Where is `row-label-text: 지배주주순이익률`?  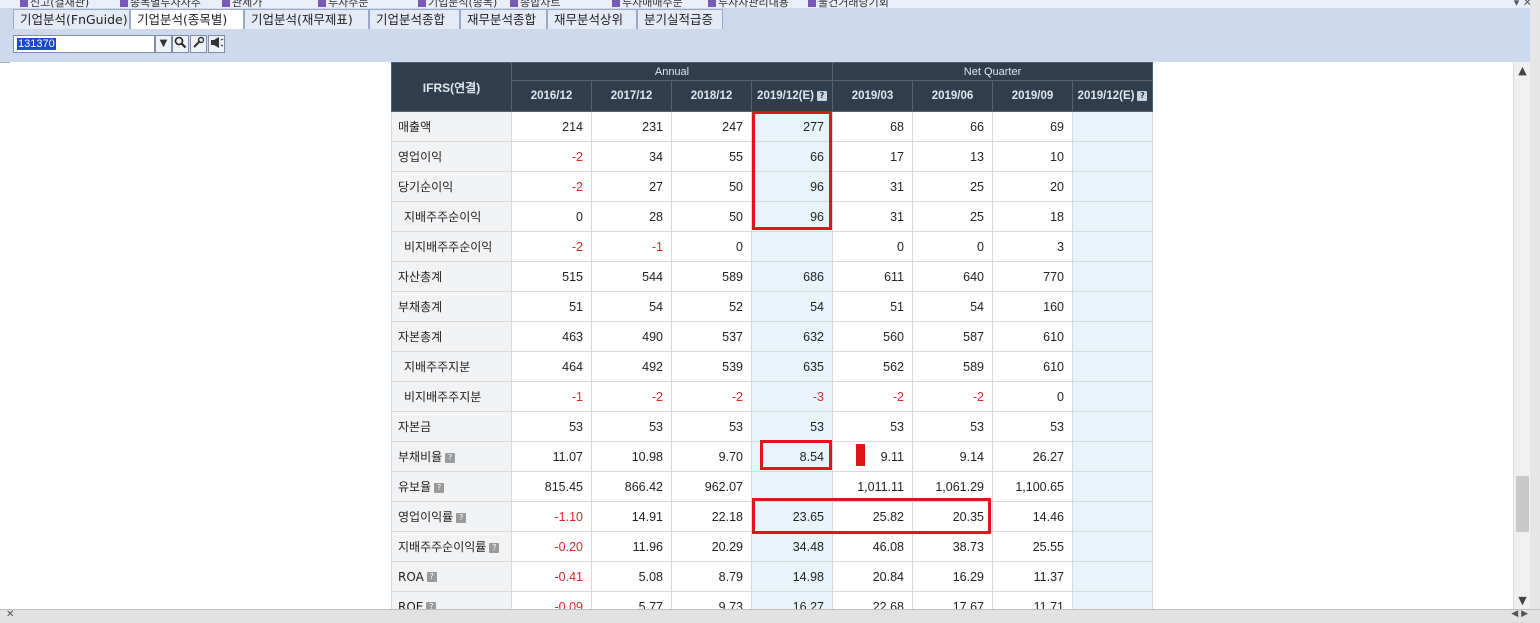 row-label-text: 지배주주순이익률 is located at coordinates (442, 547).